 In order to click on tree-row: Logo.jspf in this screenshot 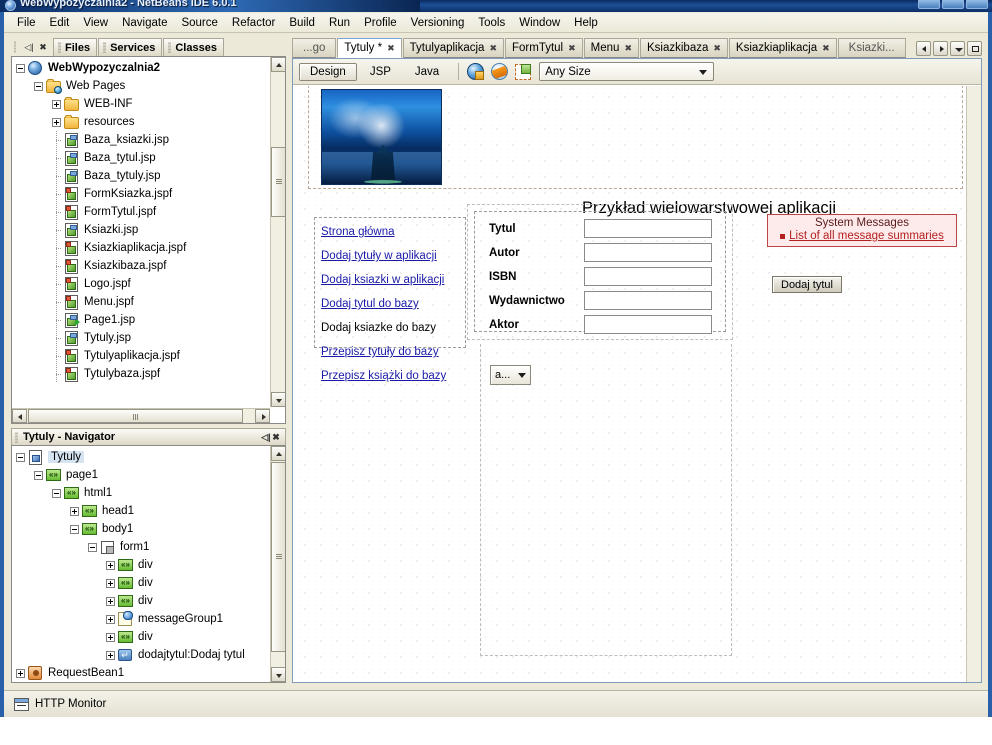, I will do `click(141, 284)`.